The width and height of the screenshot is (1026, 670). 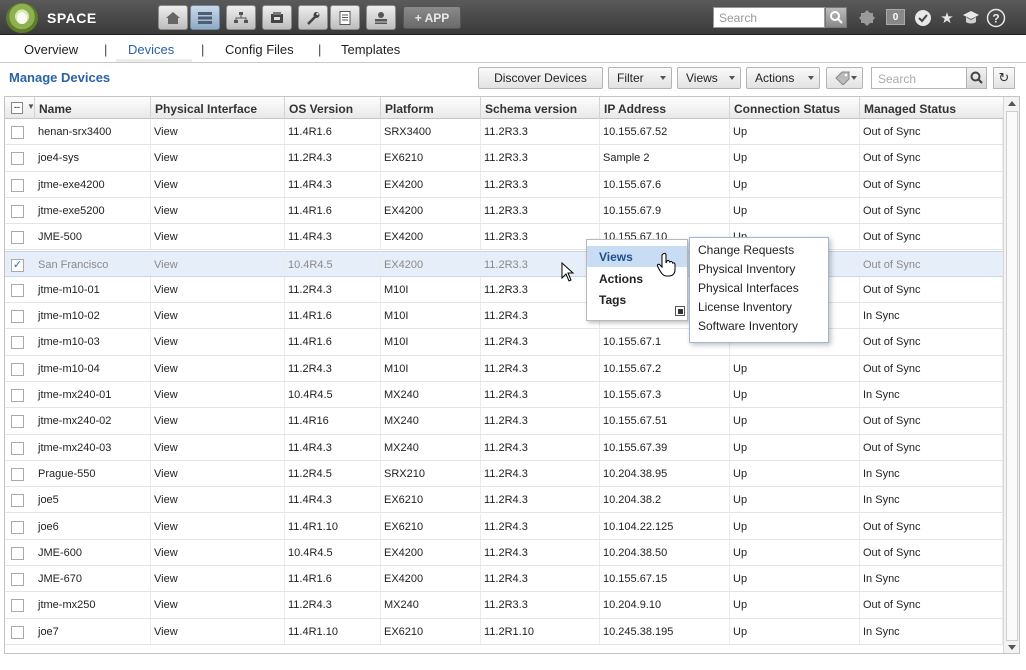 What do you see at coordinates (836, 17) in the screenshot?
I see `global-search-button` at bounding box center [836, 17].